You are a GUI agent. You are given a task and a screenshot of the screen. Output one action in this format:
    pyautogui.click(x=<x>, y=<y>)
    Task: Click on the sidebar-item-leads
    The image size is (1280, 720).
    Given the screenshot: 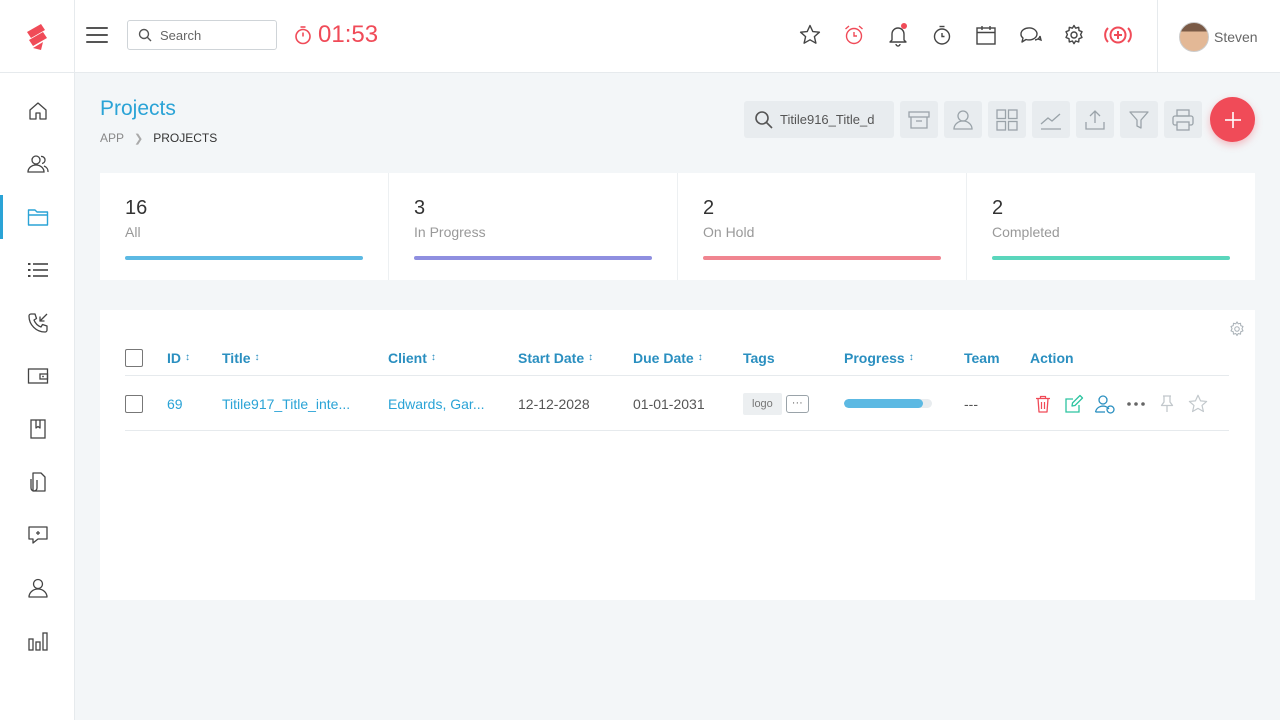 What is the action you would take?
    pyautogui.click(x=37, y=323)
    